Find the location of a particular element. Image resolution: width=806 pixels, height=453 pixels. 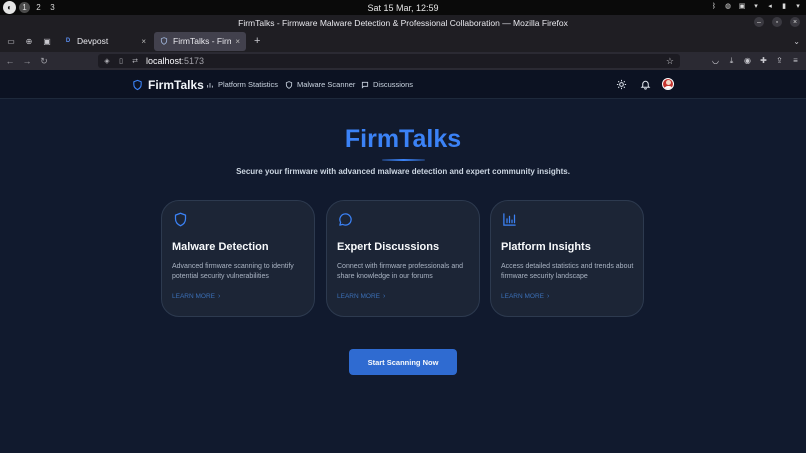

new-tab-icon: + is located at coordinates (257, 41).